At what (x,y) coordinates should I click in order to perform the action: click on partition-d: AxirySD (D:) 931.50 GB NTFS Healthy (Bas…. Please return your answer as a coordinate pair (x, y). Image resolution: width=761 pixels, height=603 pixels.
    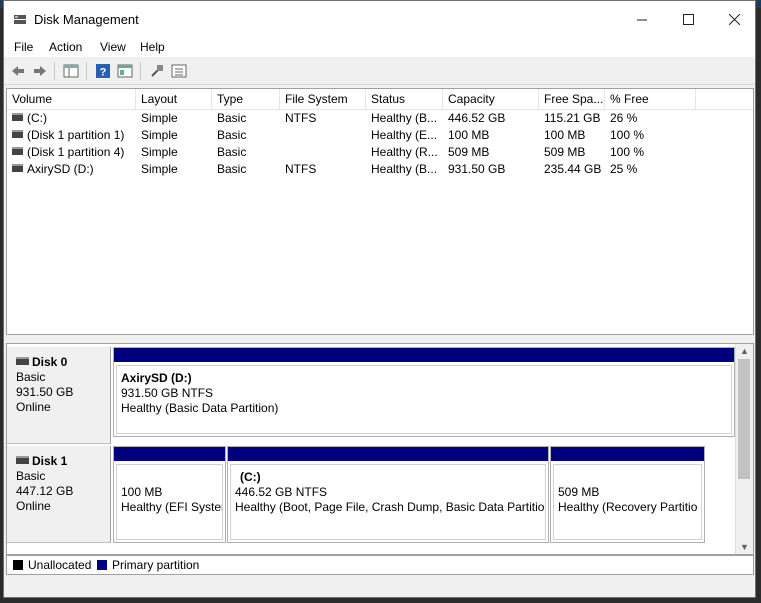
    Looking at the image, I should click on (424, 392).